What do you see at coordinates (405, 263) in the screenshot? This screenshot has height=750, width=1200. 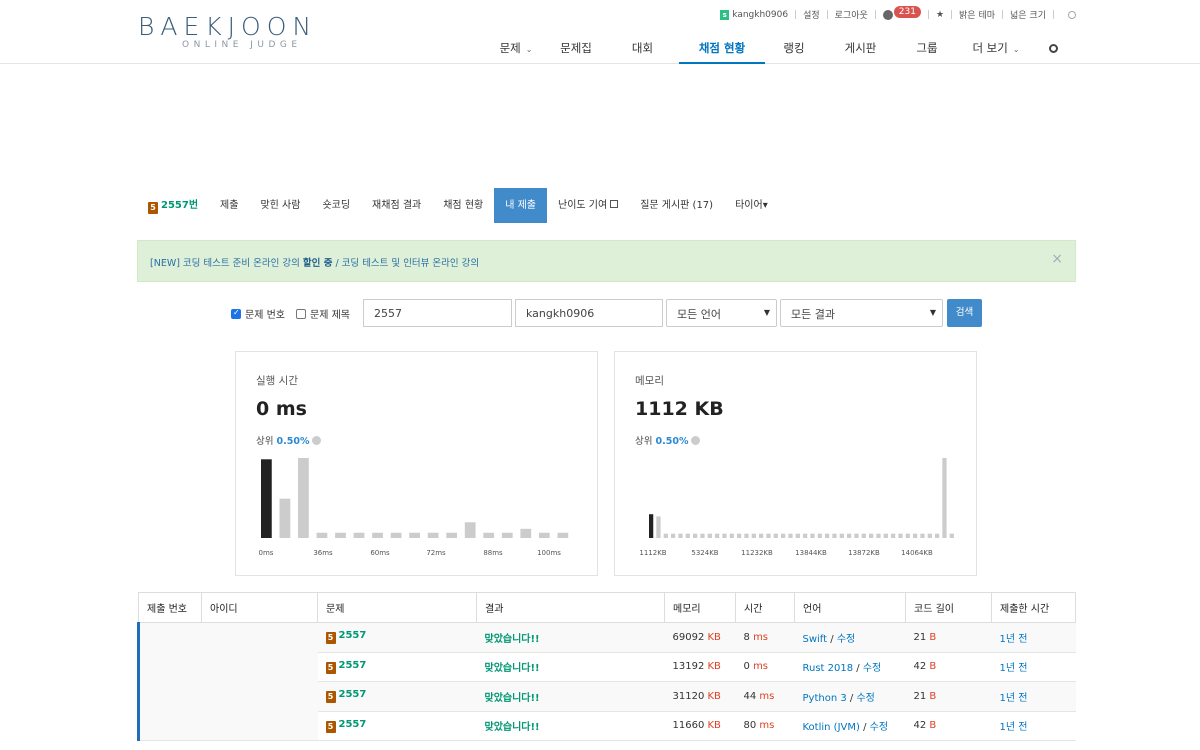 I see `alert-suffix: / 코딩 테스트 및 인터뷰 온라인 강의` at bounding box center [405, 263].